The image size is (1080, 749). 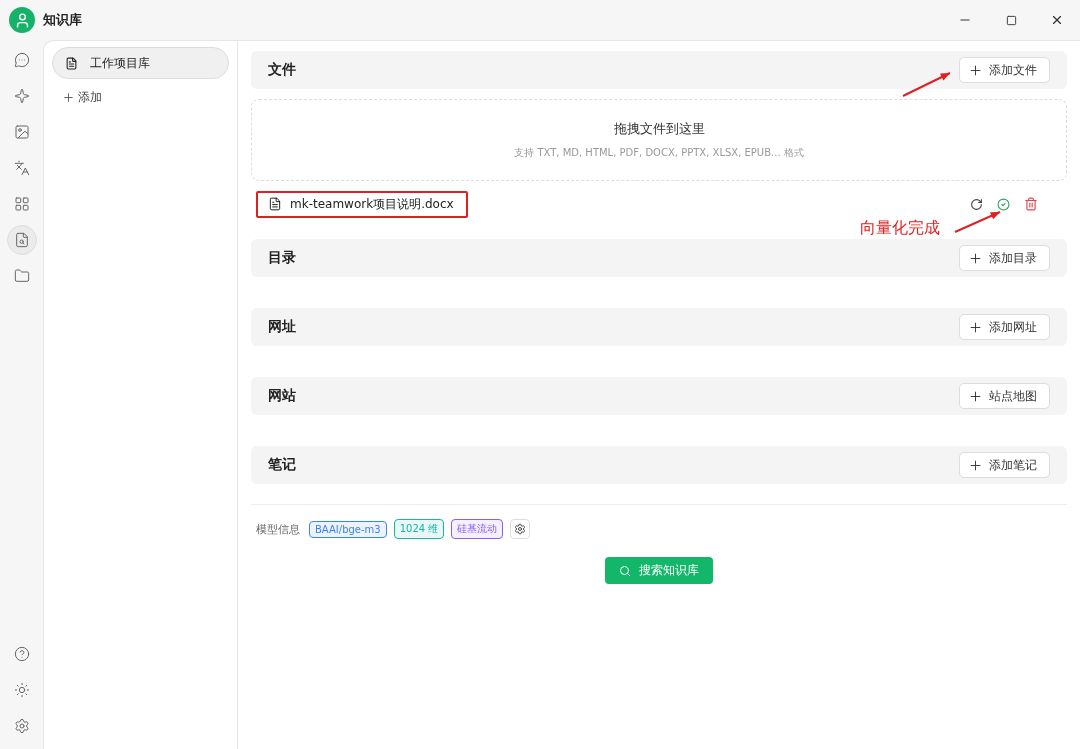 What do you see at coordinates (282, 258) in the screenshot?
I see `section-title: 目录` at bounding box center [282, 258].